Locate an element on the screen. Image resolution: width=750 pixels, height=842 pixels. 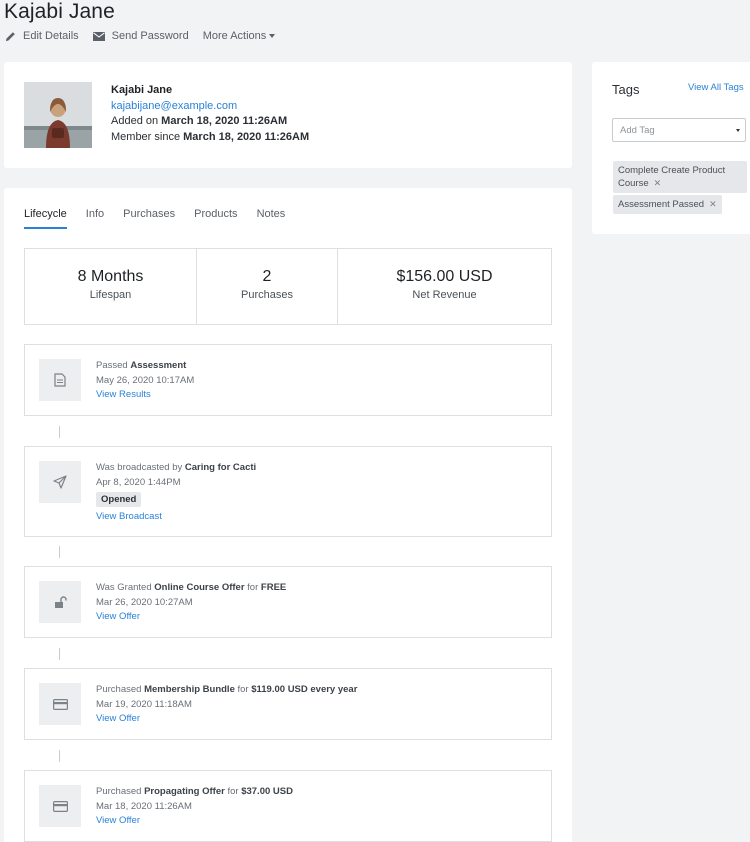
member-name: Kajabi Jane is located at coordinates (142, 90).